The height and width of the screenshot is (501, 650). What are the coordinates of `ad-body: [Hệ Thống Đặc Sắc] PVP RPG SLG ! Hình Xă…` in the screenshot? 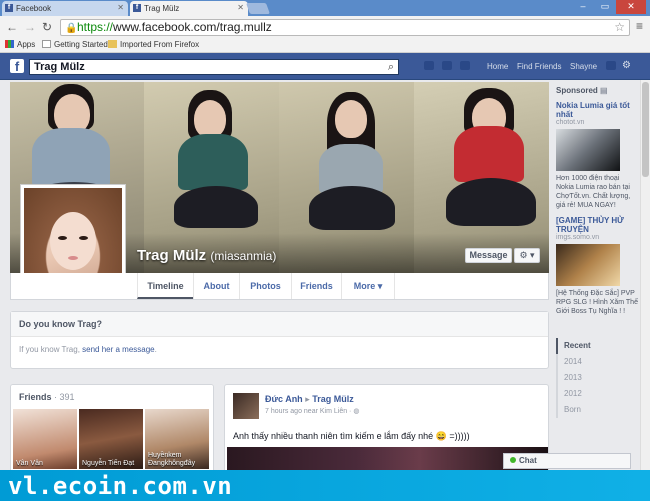 It's located at (597, 302).